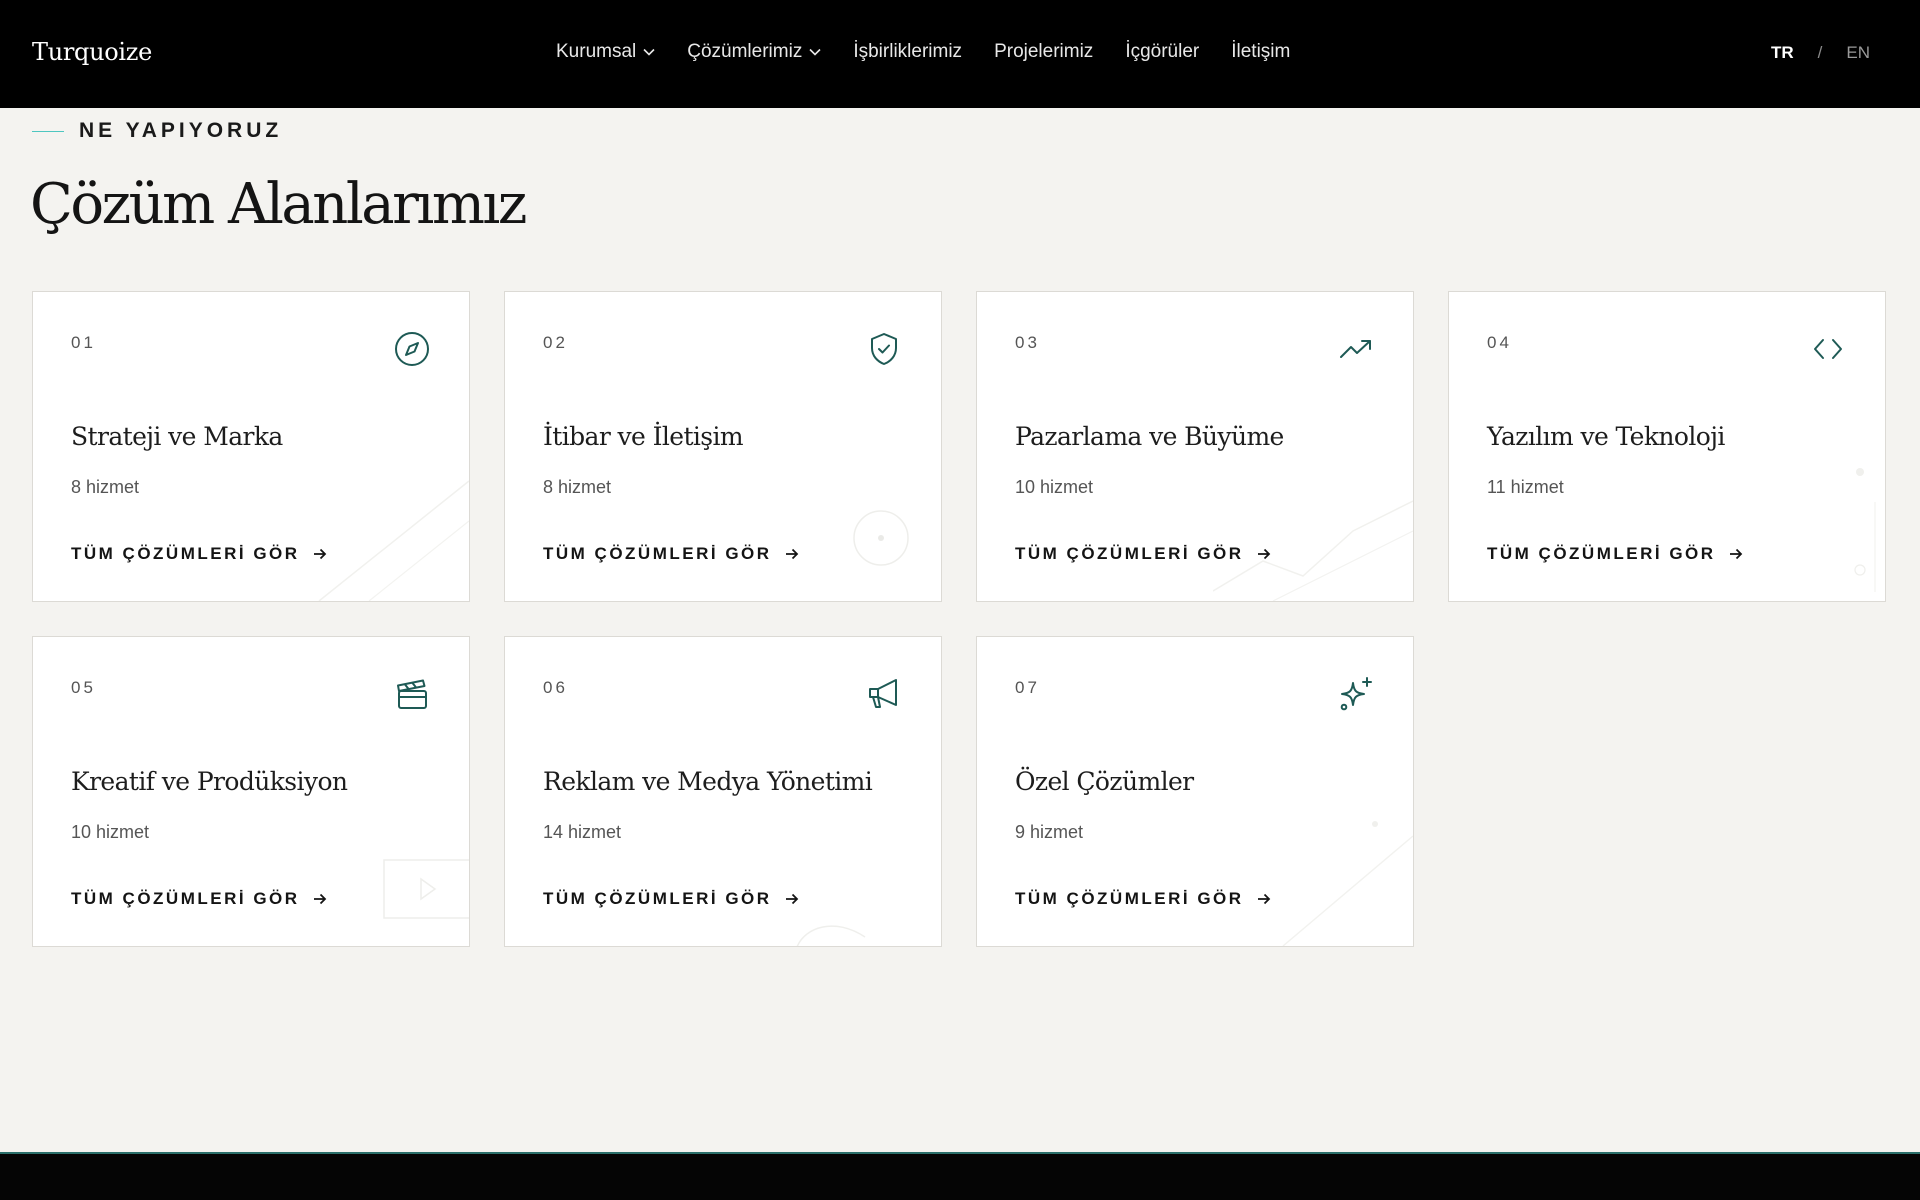 This screenshot has height=1200, width=1920. What do you see at coordinates (1356, 694) in the screenshot?
I see `sparkles-icon` at bounding box center [1356, 694].